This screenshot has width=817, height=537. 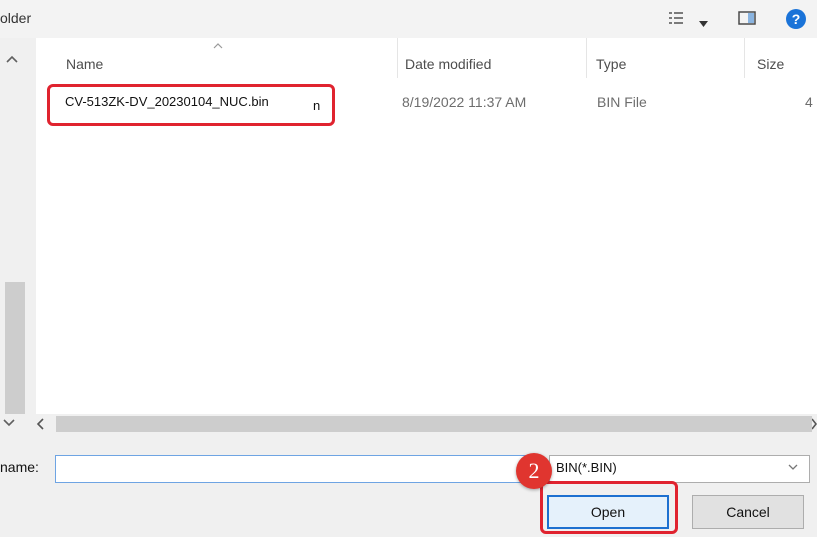 What do you see at coordinates (611, 64) in the screenshot?
I see `column-header-type: Type` at bounding box center [611, 64].